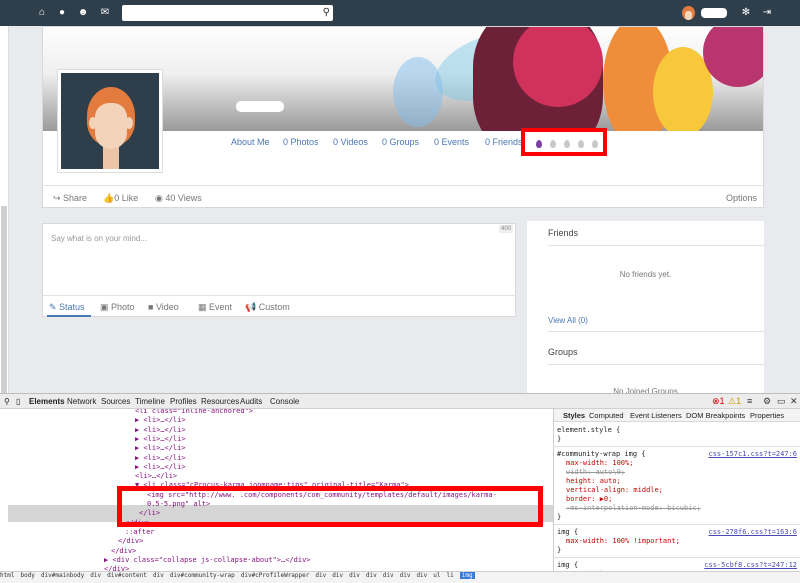  What do you see at coordinates (767, 401) in the screenshot?
I see `settings-icon: ⚙` at bounding box center [767, 401].